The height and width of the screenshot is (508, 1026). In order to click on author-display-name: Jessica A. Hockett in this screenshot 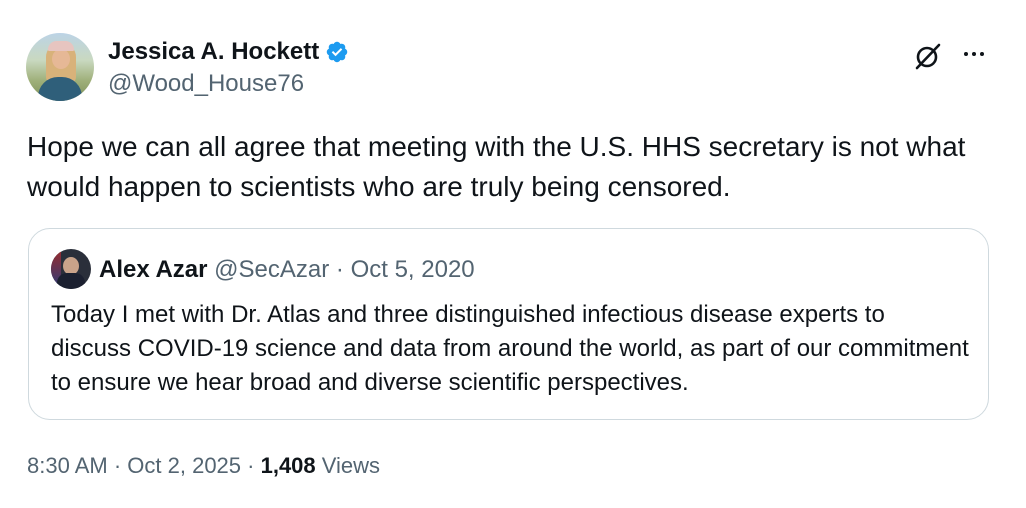, I will do `click(213, 52)`.